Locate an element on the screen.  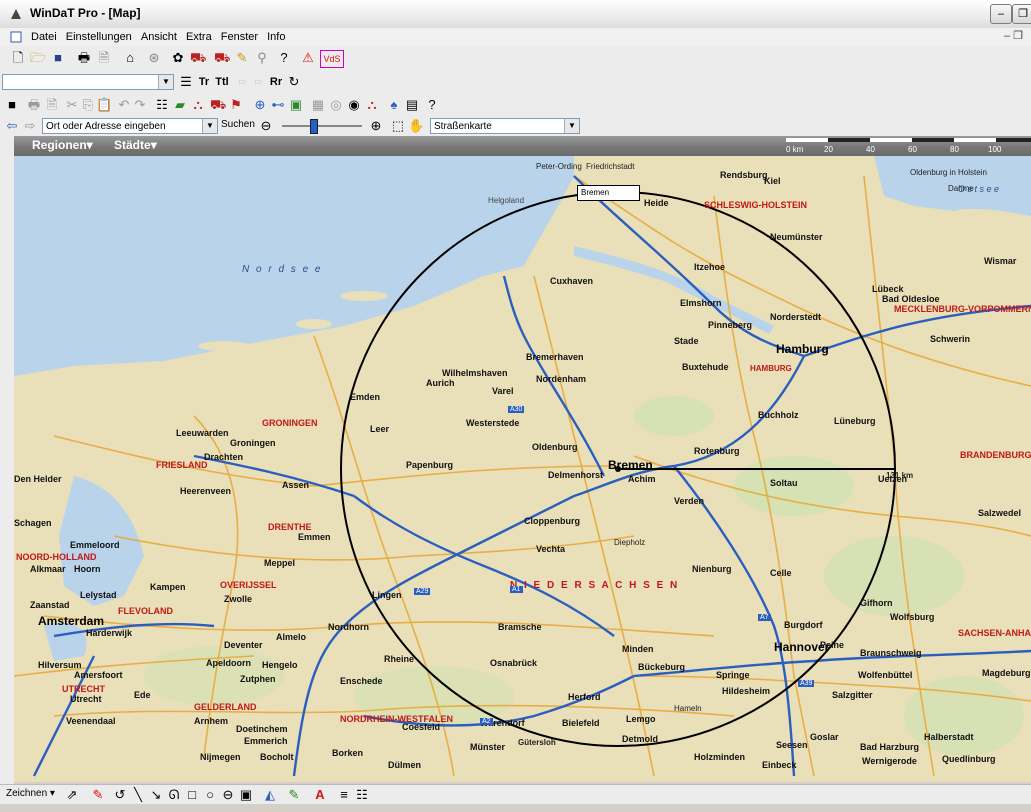
city-label: Den Helder is located at coordinates (38, 479).